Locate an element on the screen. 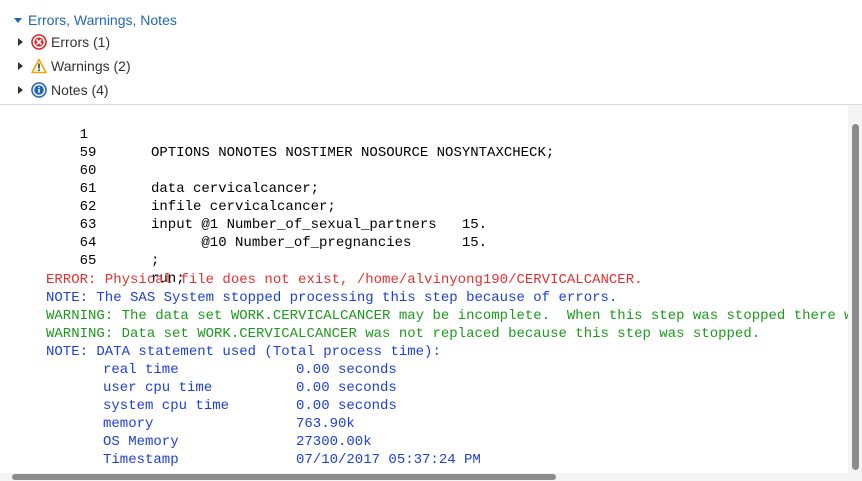 This screenshot has height=481, width=862. stat-value: 27300.00k is located at coordinates (334, 442).